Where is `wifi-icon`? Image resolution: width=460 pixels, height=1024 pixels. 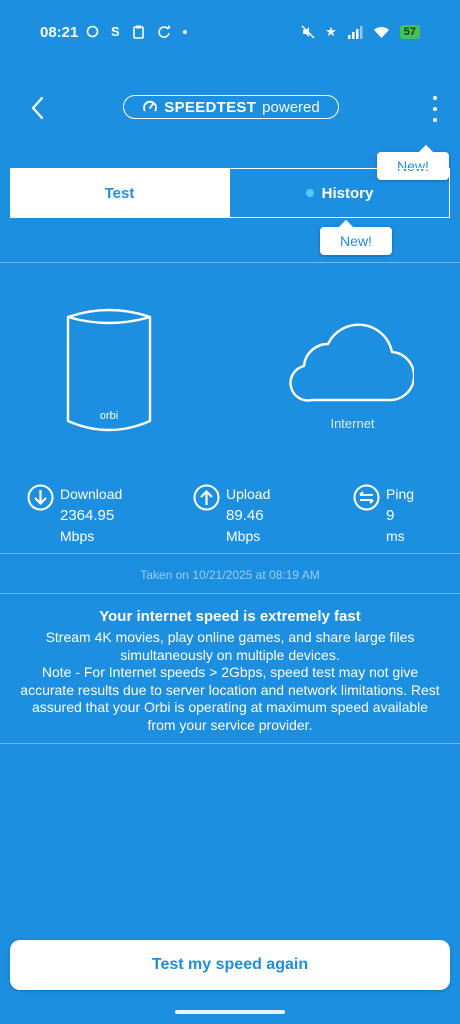 wifi-icon is located at coordinates (381, 32).